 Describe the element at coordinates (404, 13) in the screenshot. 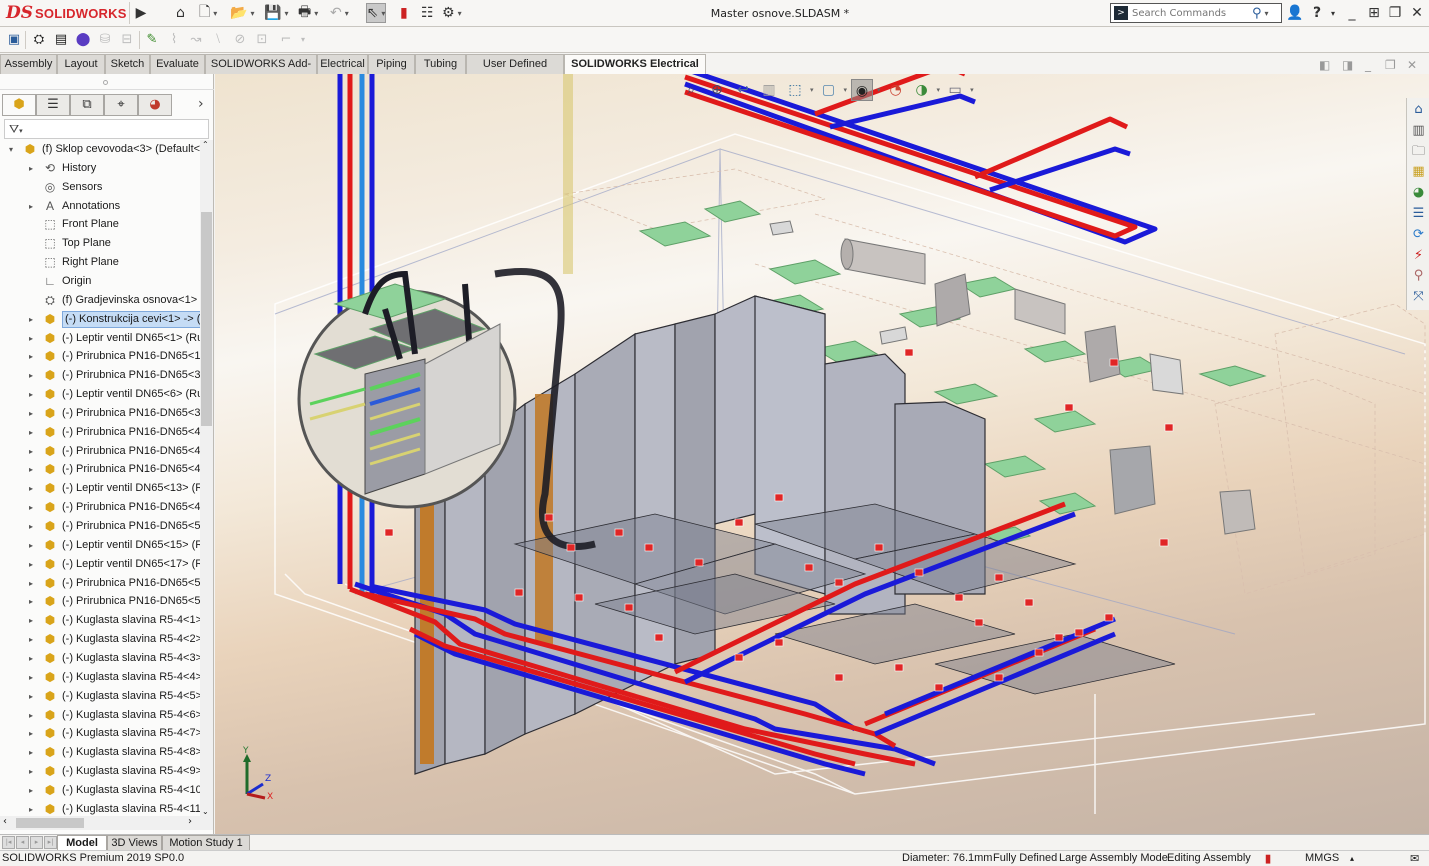

I see `rebuild-icon: ▮` at that location.